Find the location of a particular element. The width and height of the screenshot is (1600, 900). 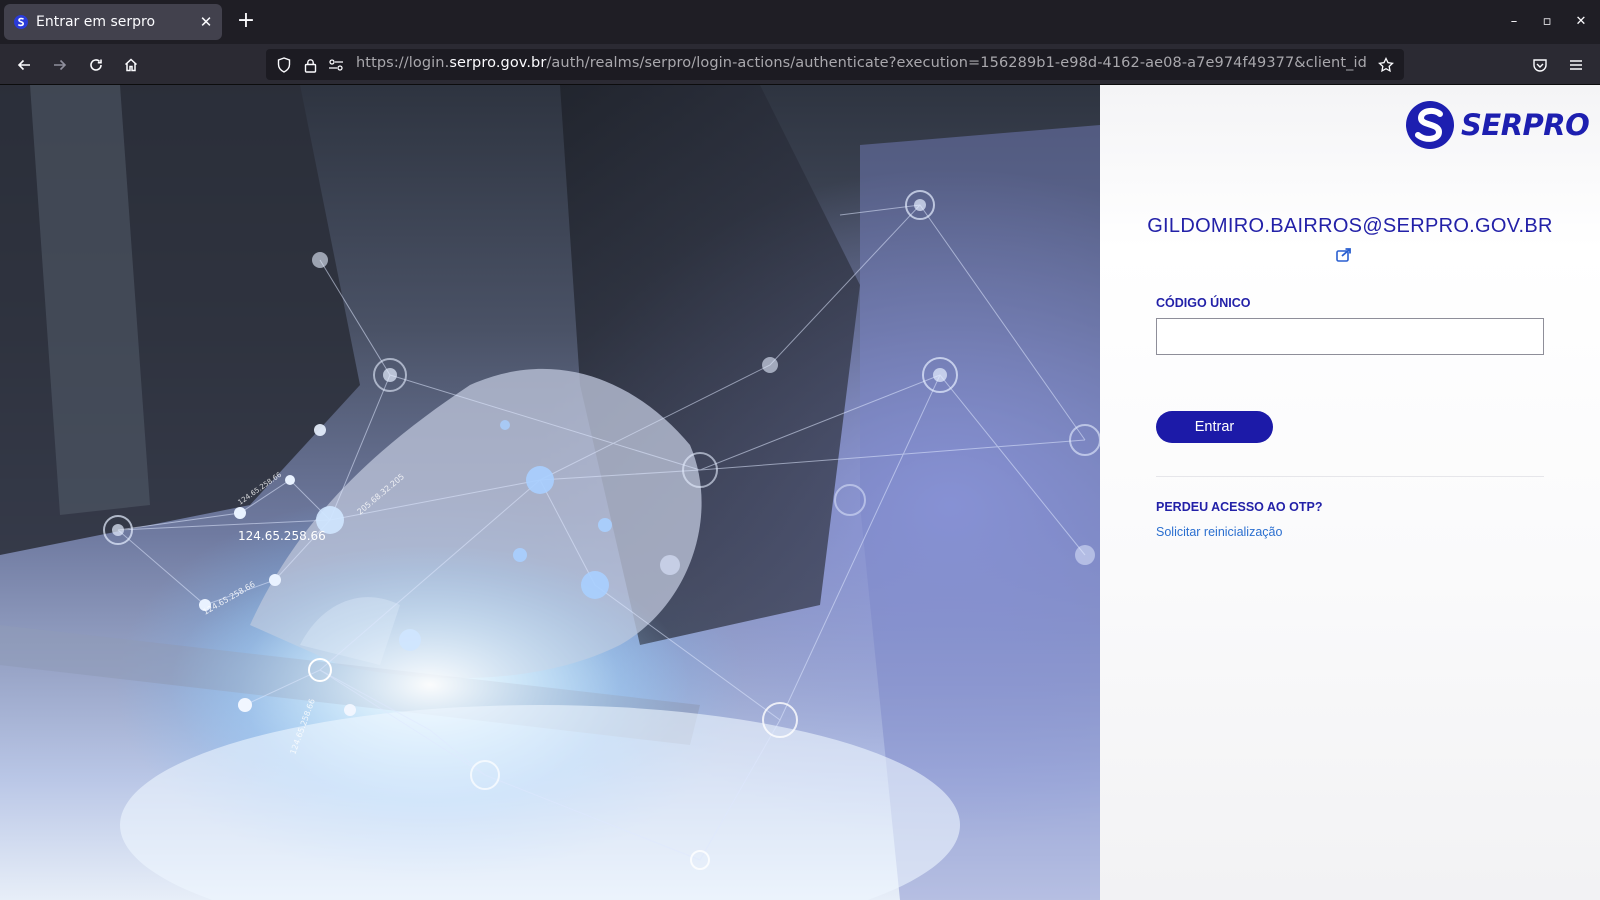

menu-hamburger-icon is located at coordinates (1576, 65).